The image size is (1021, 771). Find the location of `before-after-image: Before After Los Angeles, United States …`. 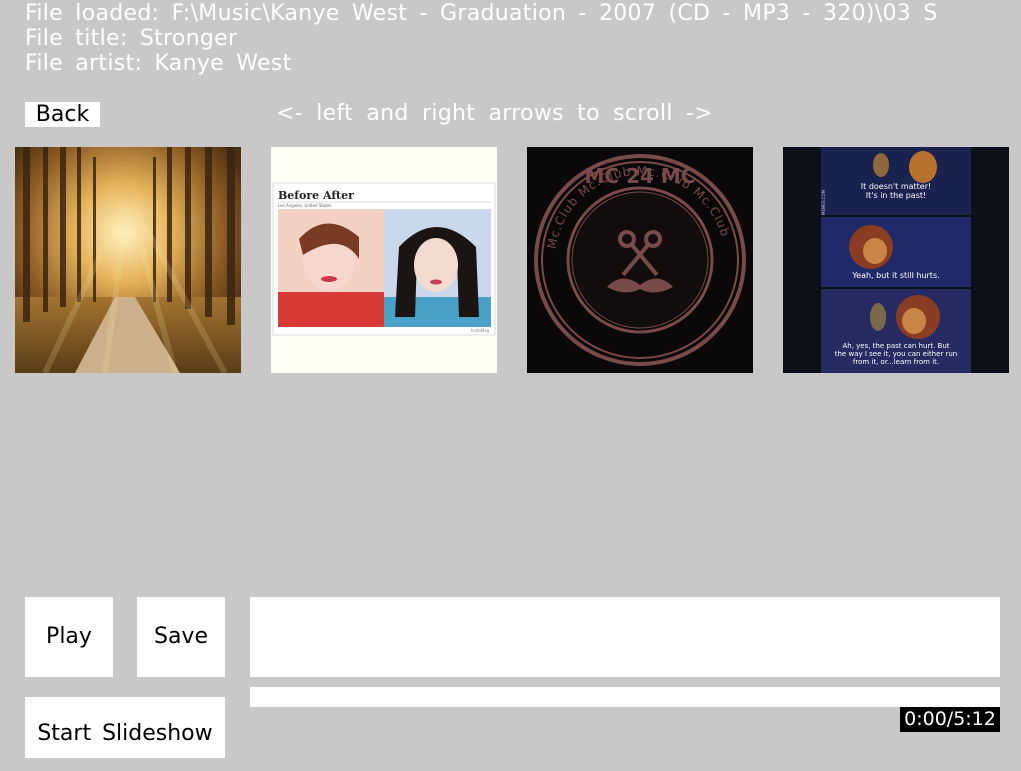

before-after-image: Before After Los Angeles, United States … is located at coordinates (384, 260).